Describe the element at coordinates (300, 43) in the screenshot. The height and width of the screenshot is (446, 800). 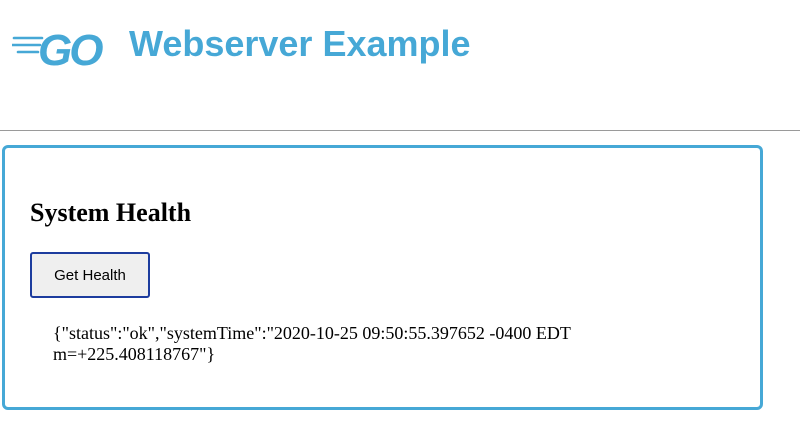
I see `site-title: Webserver Example` at that location.